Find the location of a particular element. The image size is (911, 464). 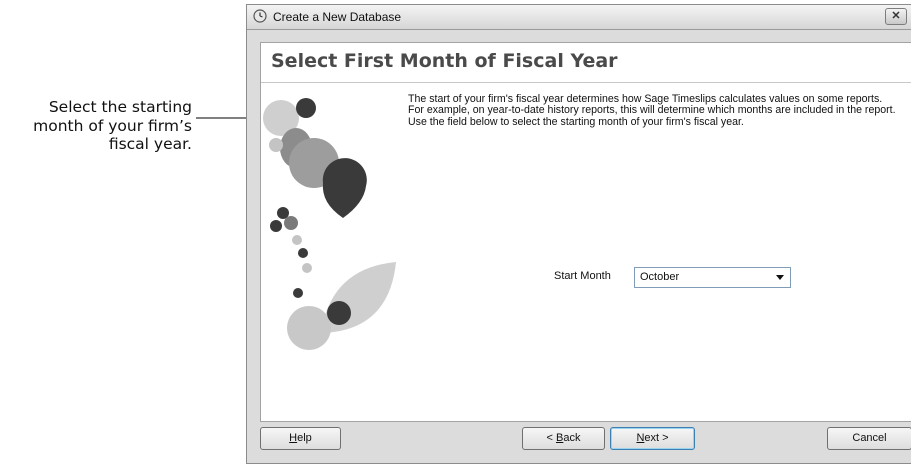

start-month-value: October is located at coordinates (660, 277).